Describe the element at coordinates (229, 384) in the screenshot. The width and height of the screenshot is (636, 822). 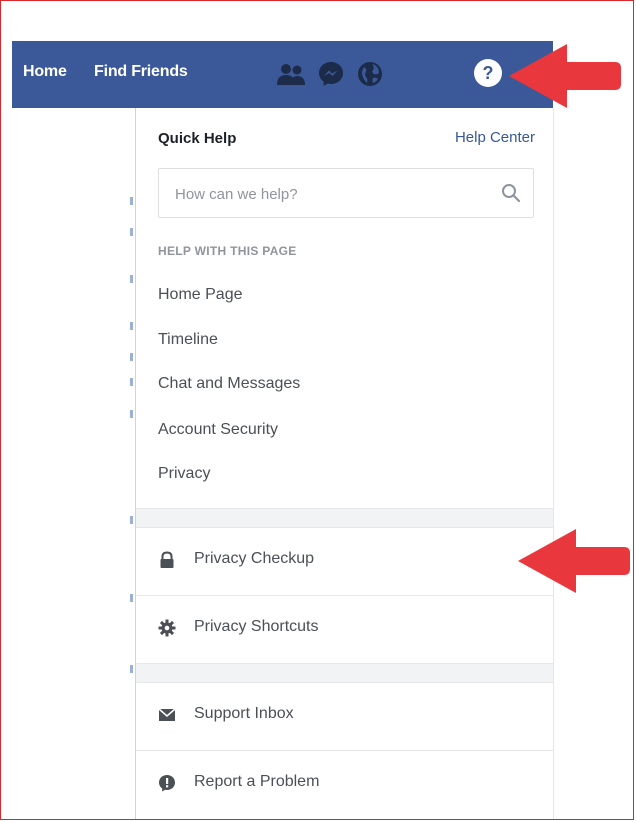
I see `help-link-chat-and-messages: Chat and Messages` at that location.